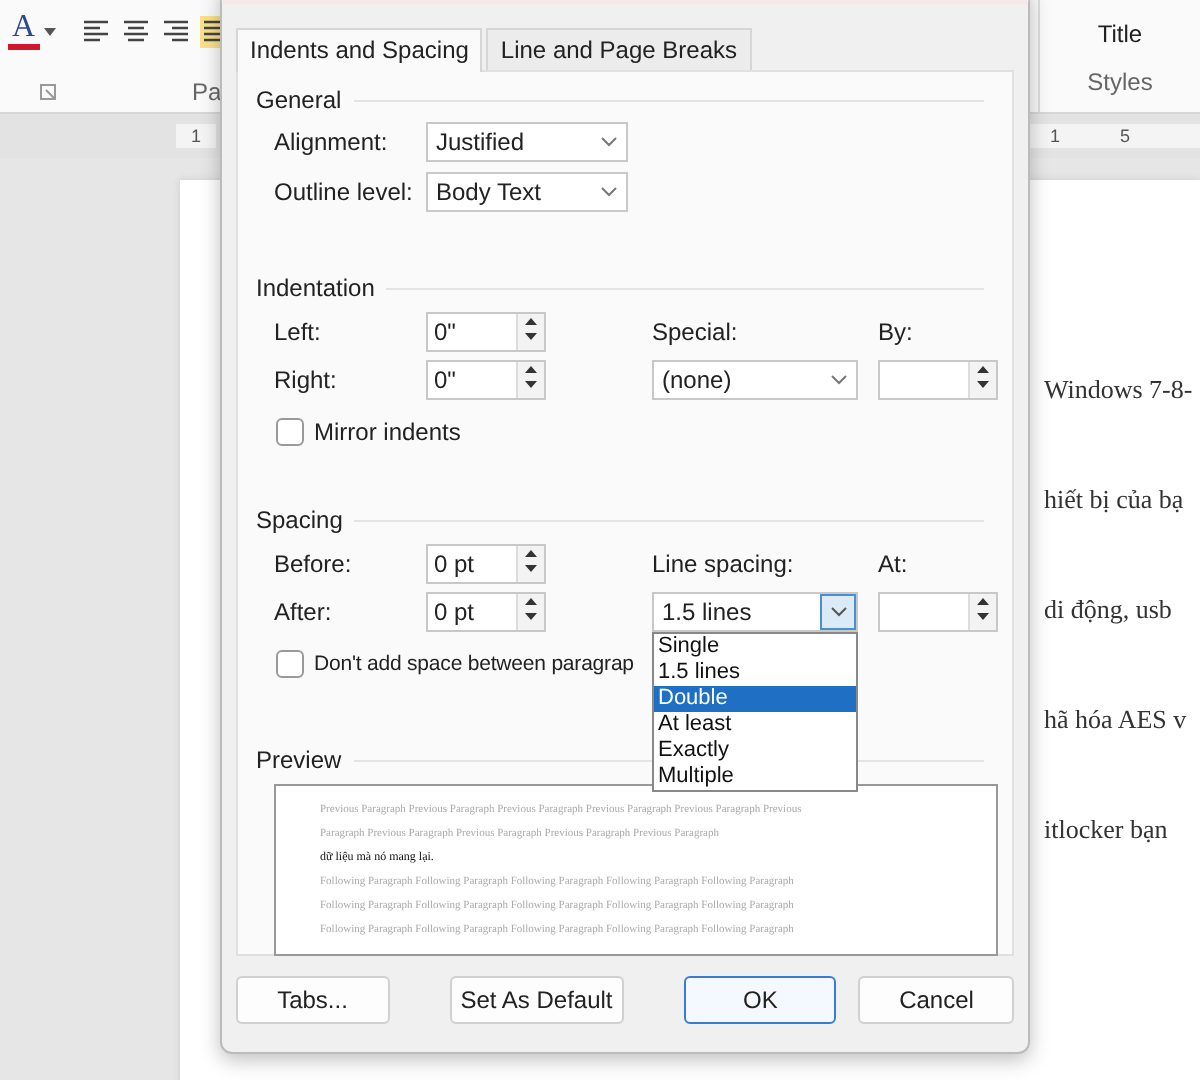  What do you see at coordinates (299, 100) in the screenshot?
I see `section-title: General` at bounding box center [299, 100].